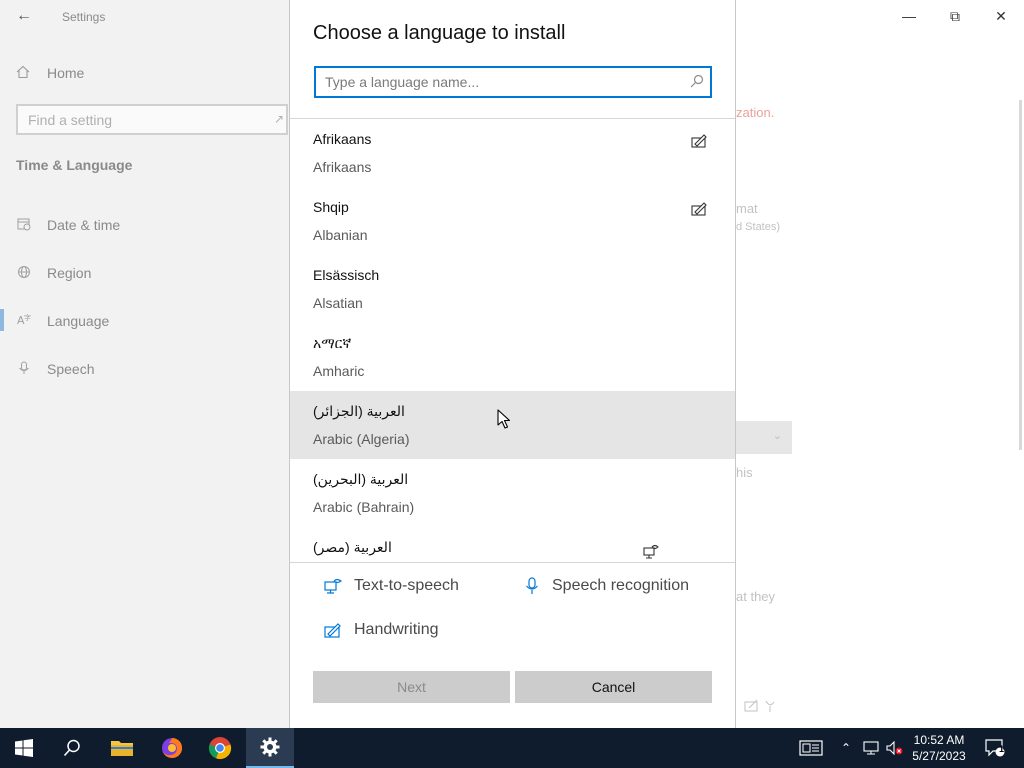 This screenshot has height=768, width=1024. What do you see at coordinates (69, 273) in the screenshot?
I see `nav-item-label: Region` at bounding box center [69, 273].